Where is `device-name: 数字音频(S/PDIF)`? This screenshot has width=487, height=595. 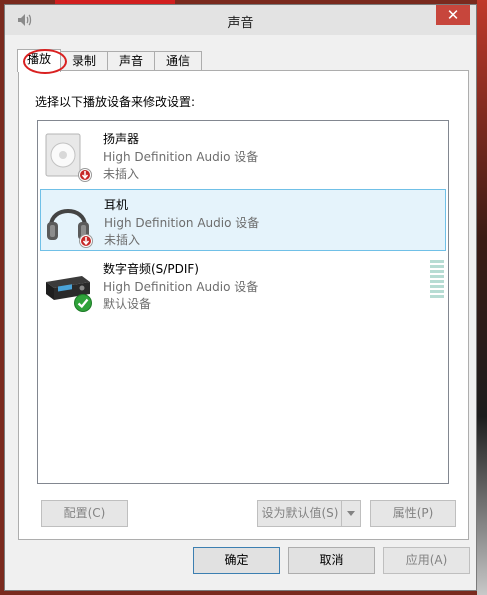
device-name: 数字音频(S/PDIF) is located at coordinates (151, 269).